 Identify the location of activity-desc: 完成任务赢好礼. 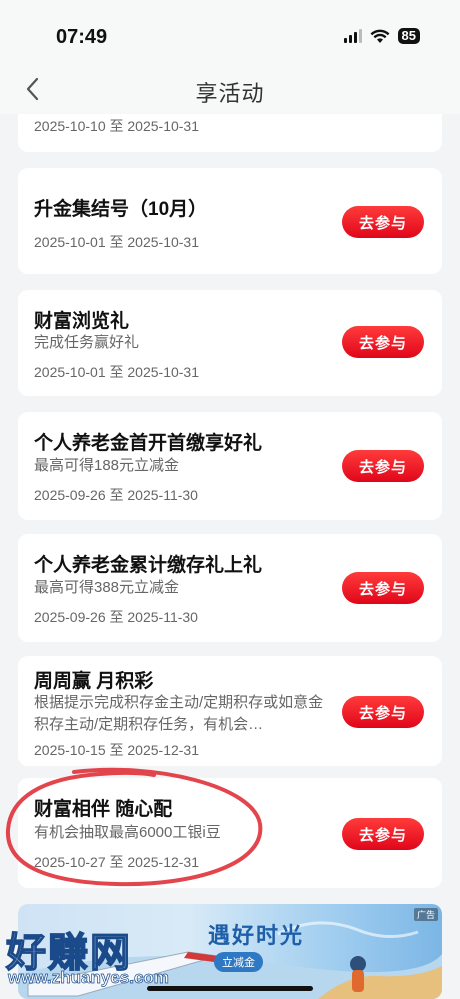
(87, 342).